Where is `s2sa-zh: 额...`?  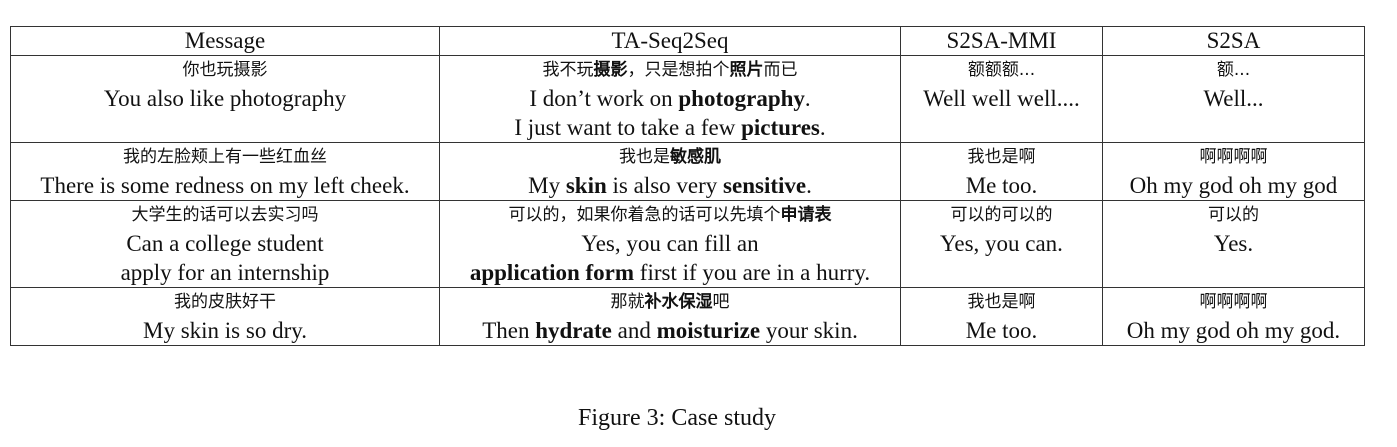
s2sa-zh: 额... is located at coordinates (1233, 70).